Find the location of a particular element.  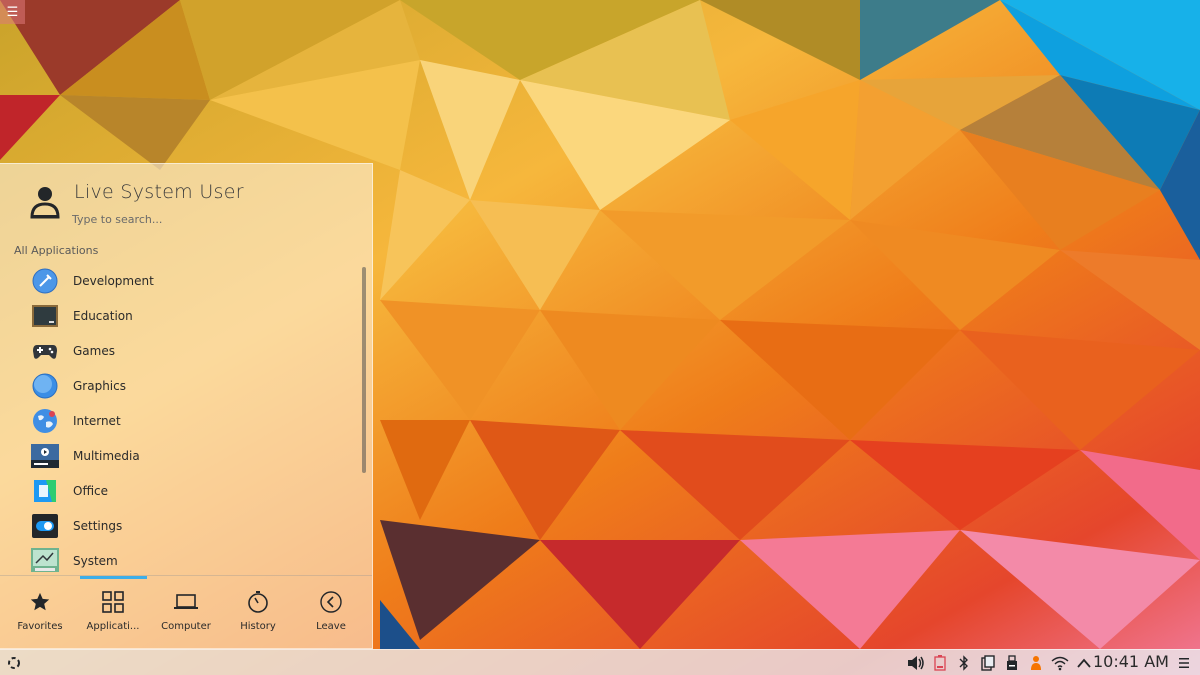

internet-icon is located at coordinates (45, 421).